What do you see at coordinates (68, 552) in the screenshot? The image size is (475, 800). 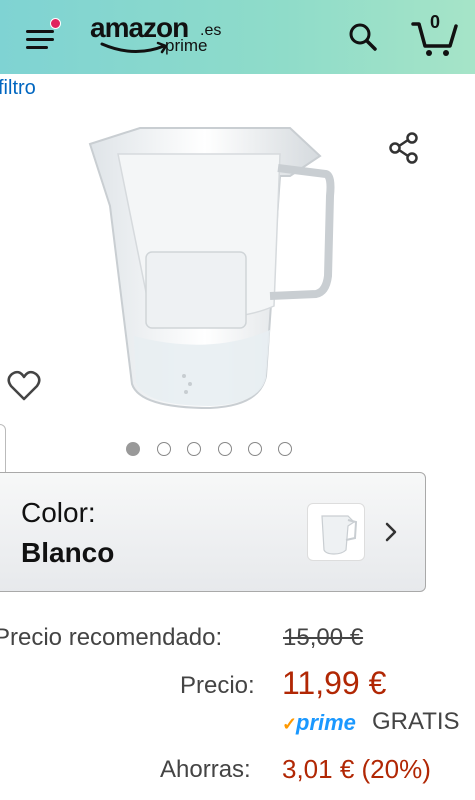 I see `variant-value: Blanco` at bounding box center [68, 552].